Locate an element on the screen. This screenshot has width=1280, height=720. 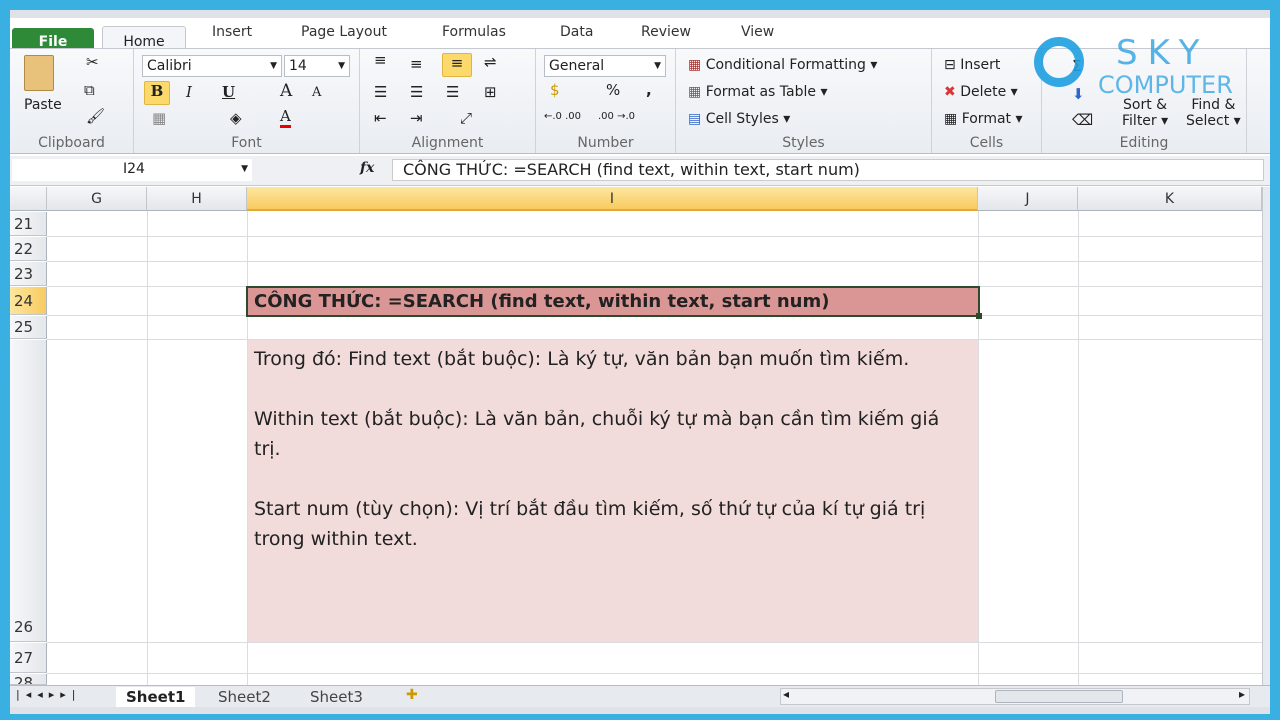
delete-label: Delete is located at coordinates (983, 92).